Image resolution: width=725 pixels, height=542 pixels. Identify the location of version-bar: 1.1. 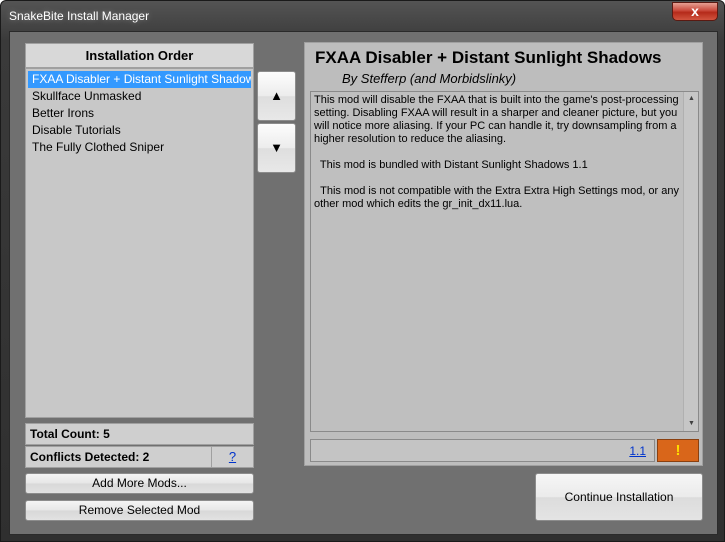
(482, 450).